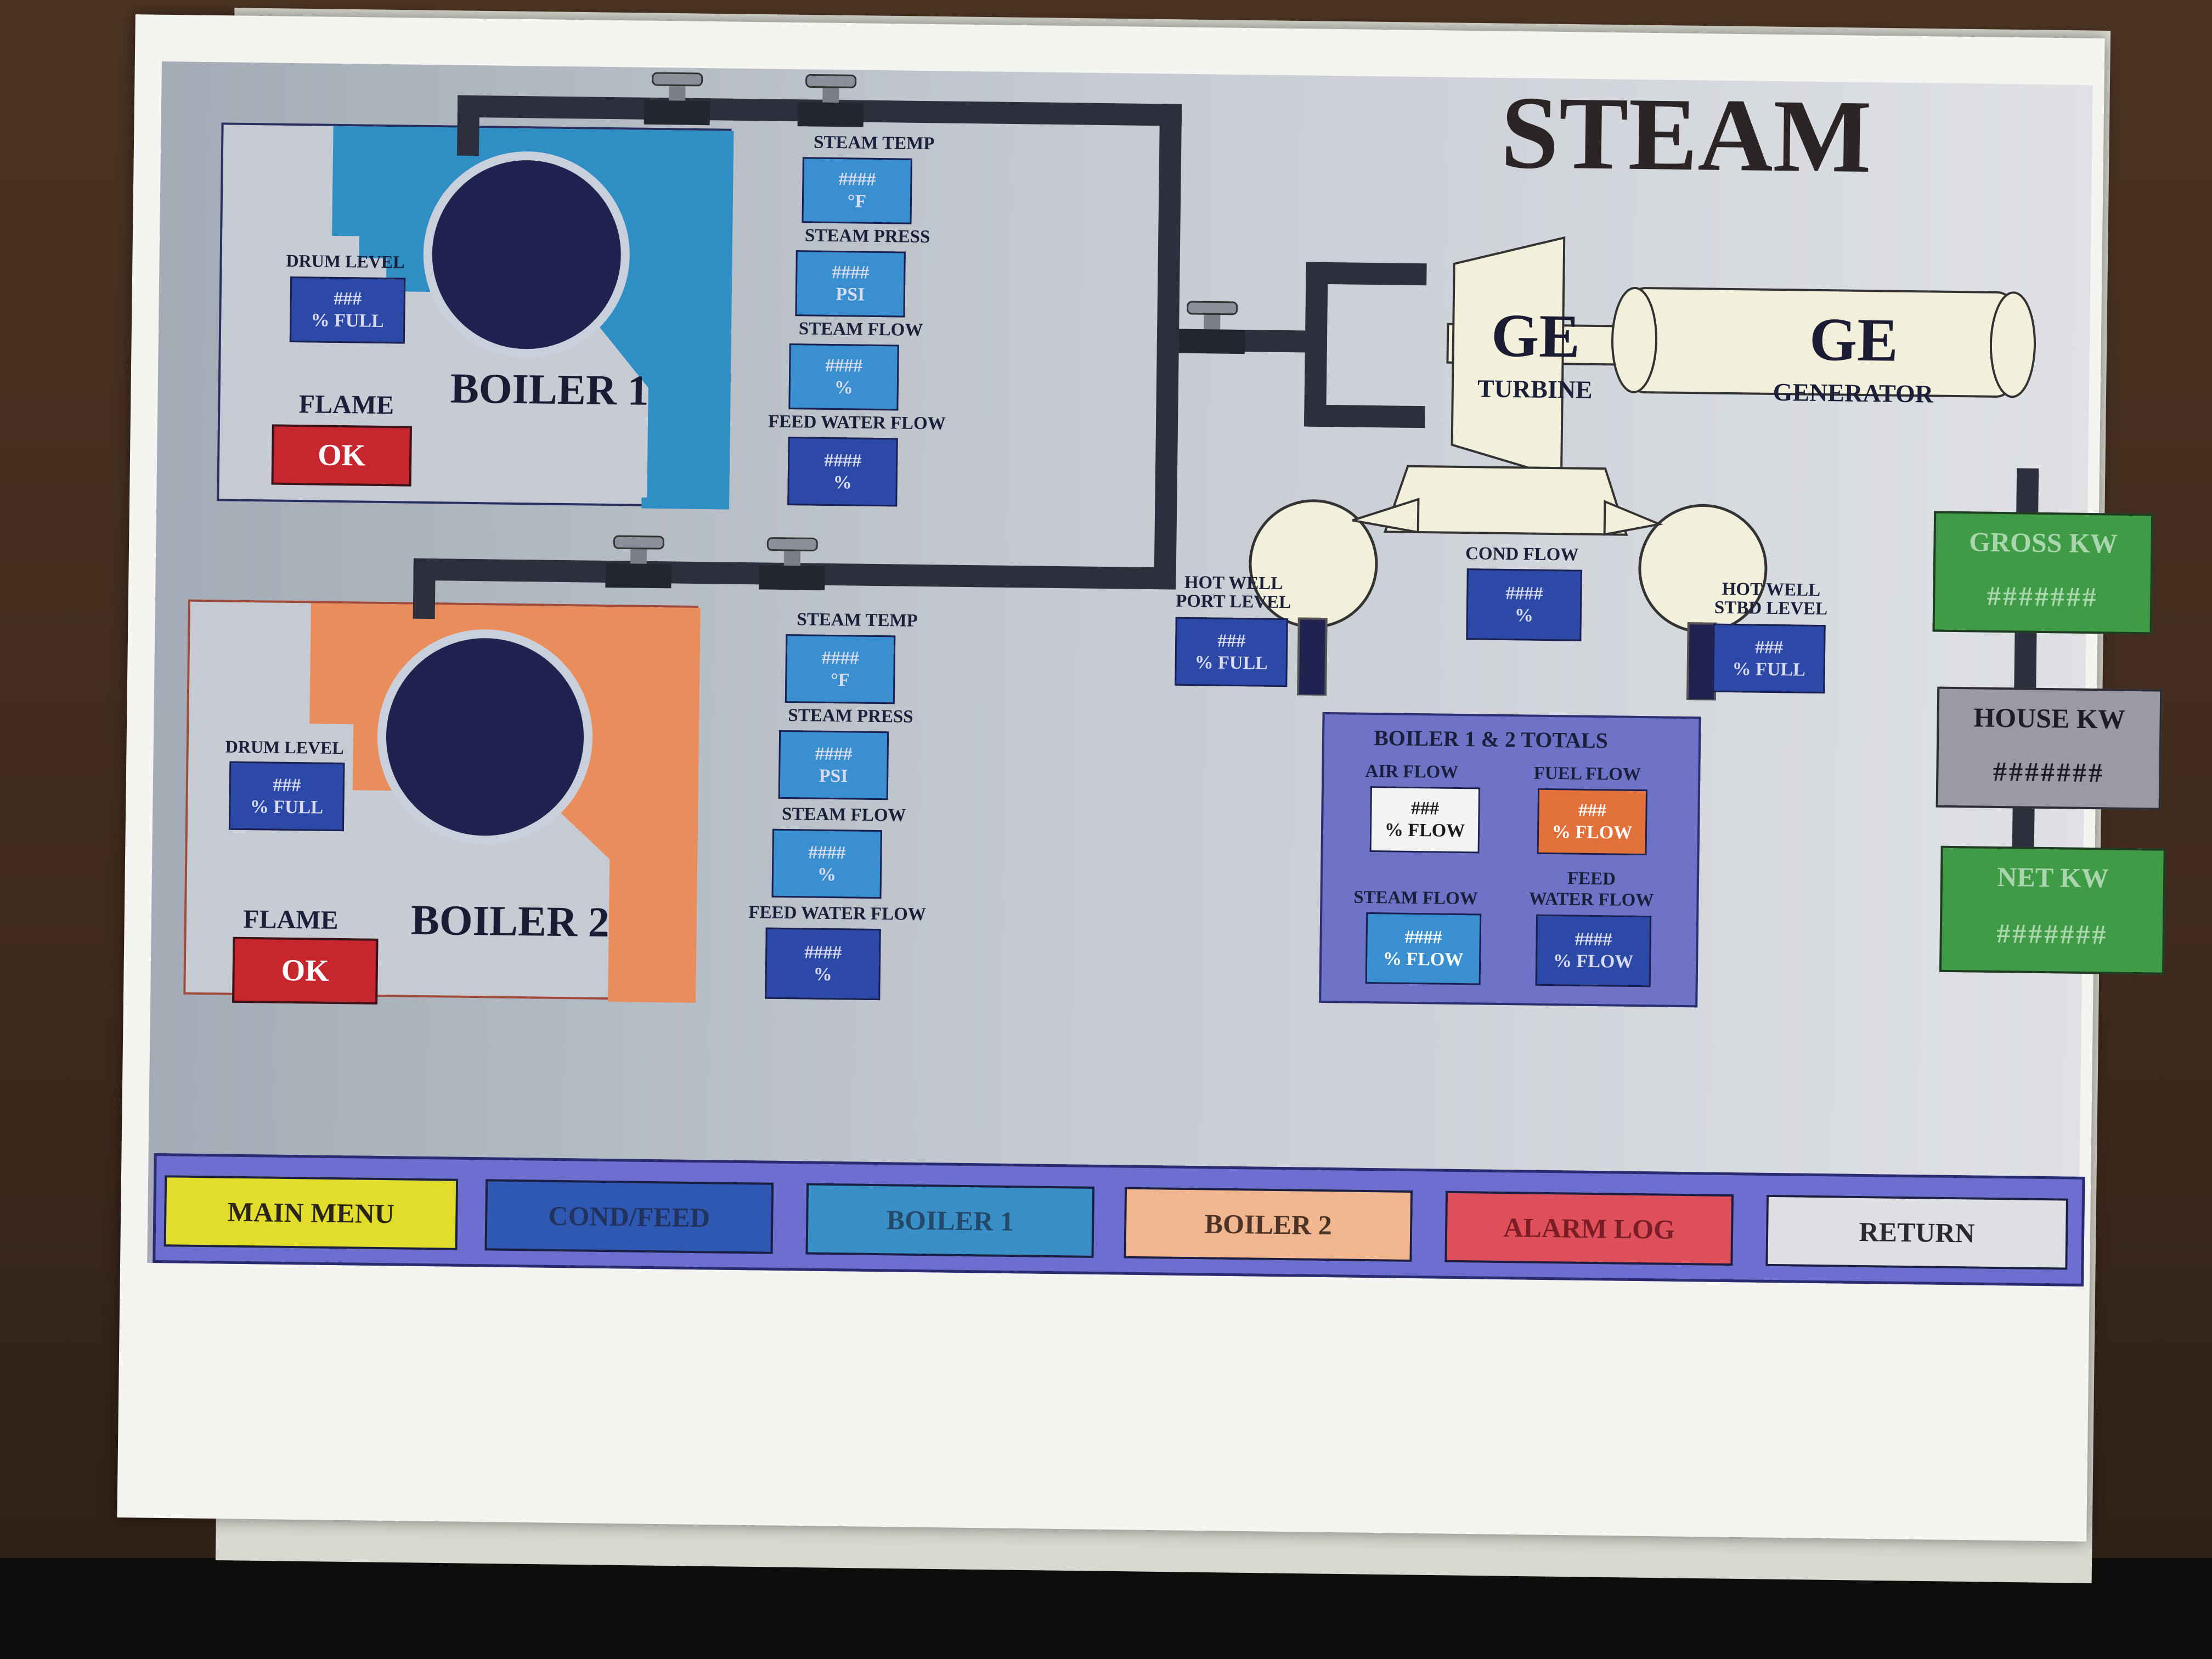 The height and width of the screenshot is (1659, 2212). Describe the element at coordinates (1536, 336) in the screenshot. I see `turbine-brand: GE` at that location.